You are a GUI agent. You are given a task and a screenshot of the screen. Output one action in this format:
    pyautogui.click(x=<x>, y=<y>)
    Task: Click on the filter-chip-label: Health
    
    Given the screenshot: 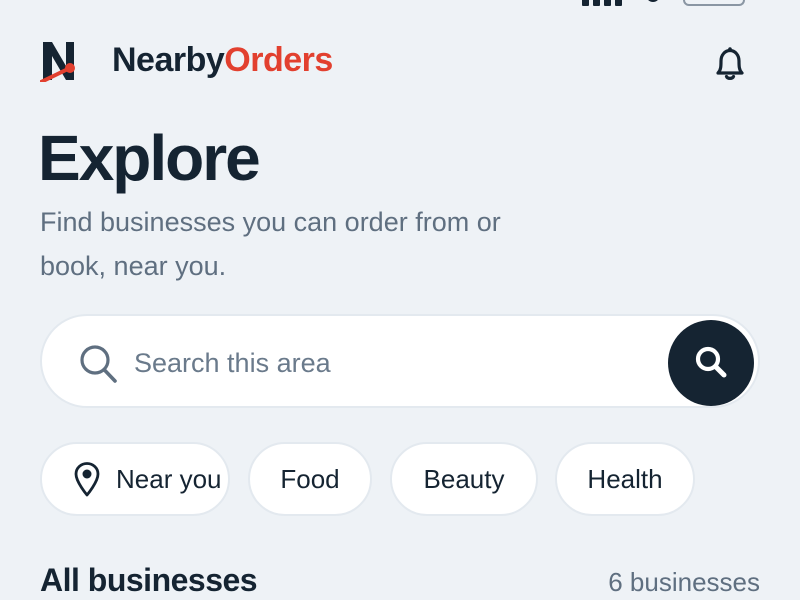 What is the action you would take?
    pyautogui.click(x=625, y=478)
    